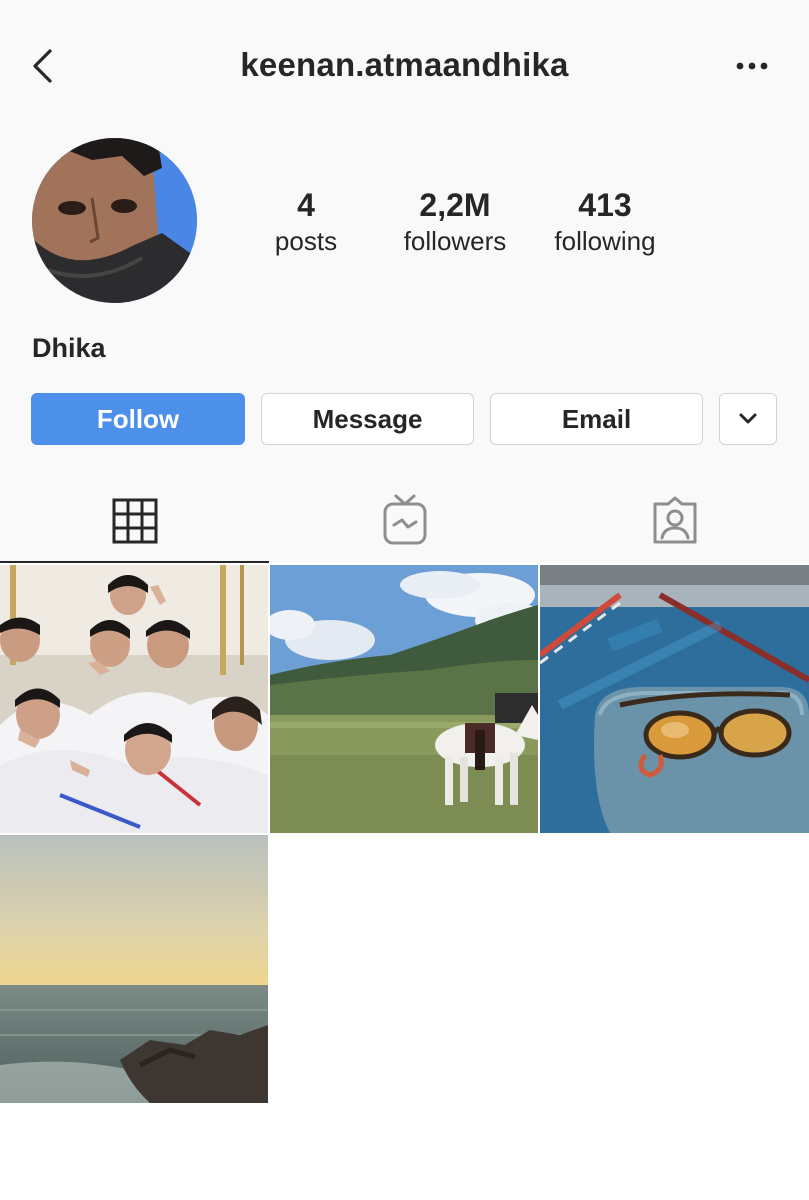 This screenshot has height=1200, width=809. What do you see at coordinates (367, 419) in the screenshot?
I see `message-button: Message` at bounding box center [367, 419].